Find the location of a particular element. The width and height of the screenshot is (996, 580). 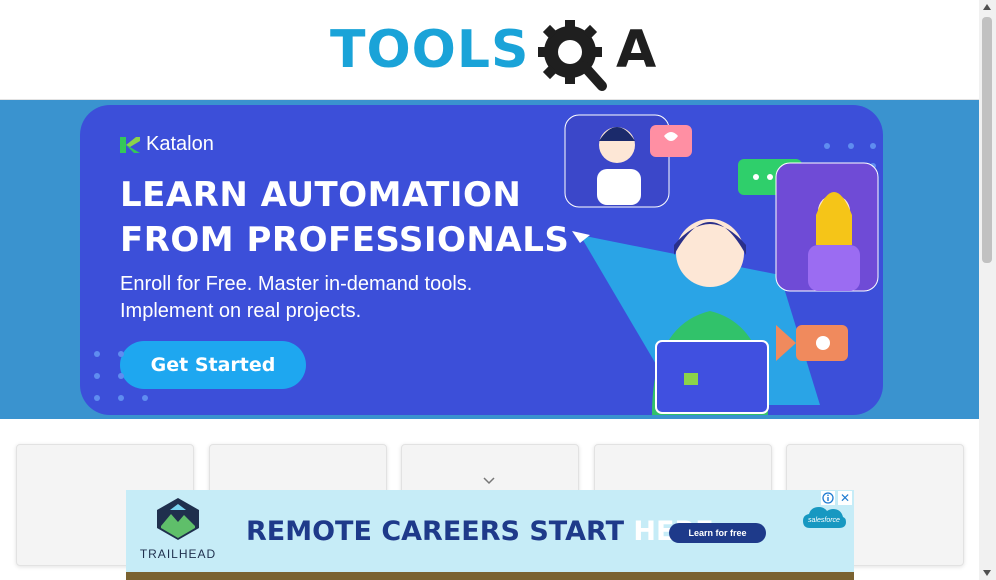

logo-text: TOOLS is located at coordinates (430, 50).